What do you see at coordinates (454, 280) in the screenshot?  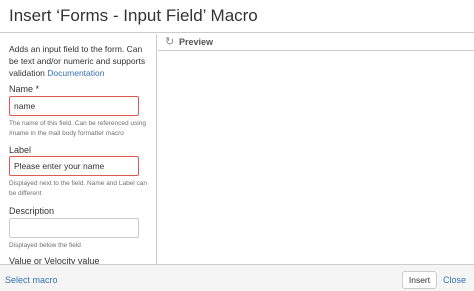 I see `close-link: Close` at bounding box center [454, 280].